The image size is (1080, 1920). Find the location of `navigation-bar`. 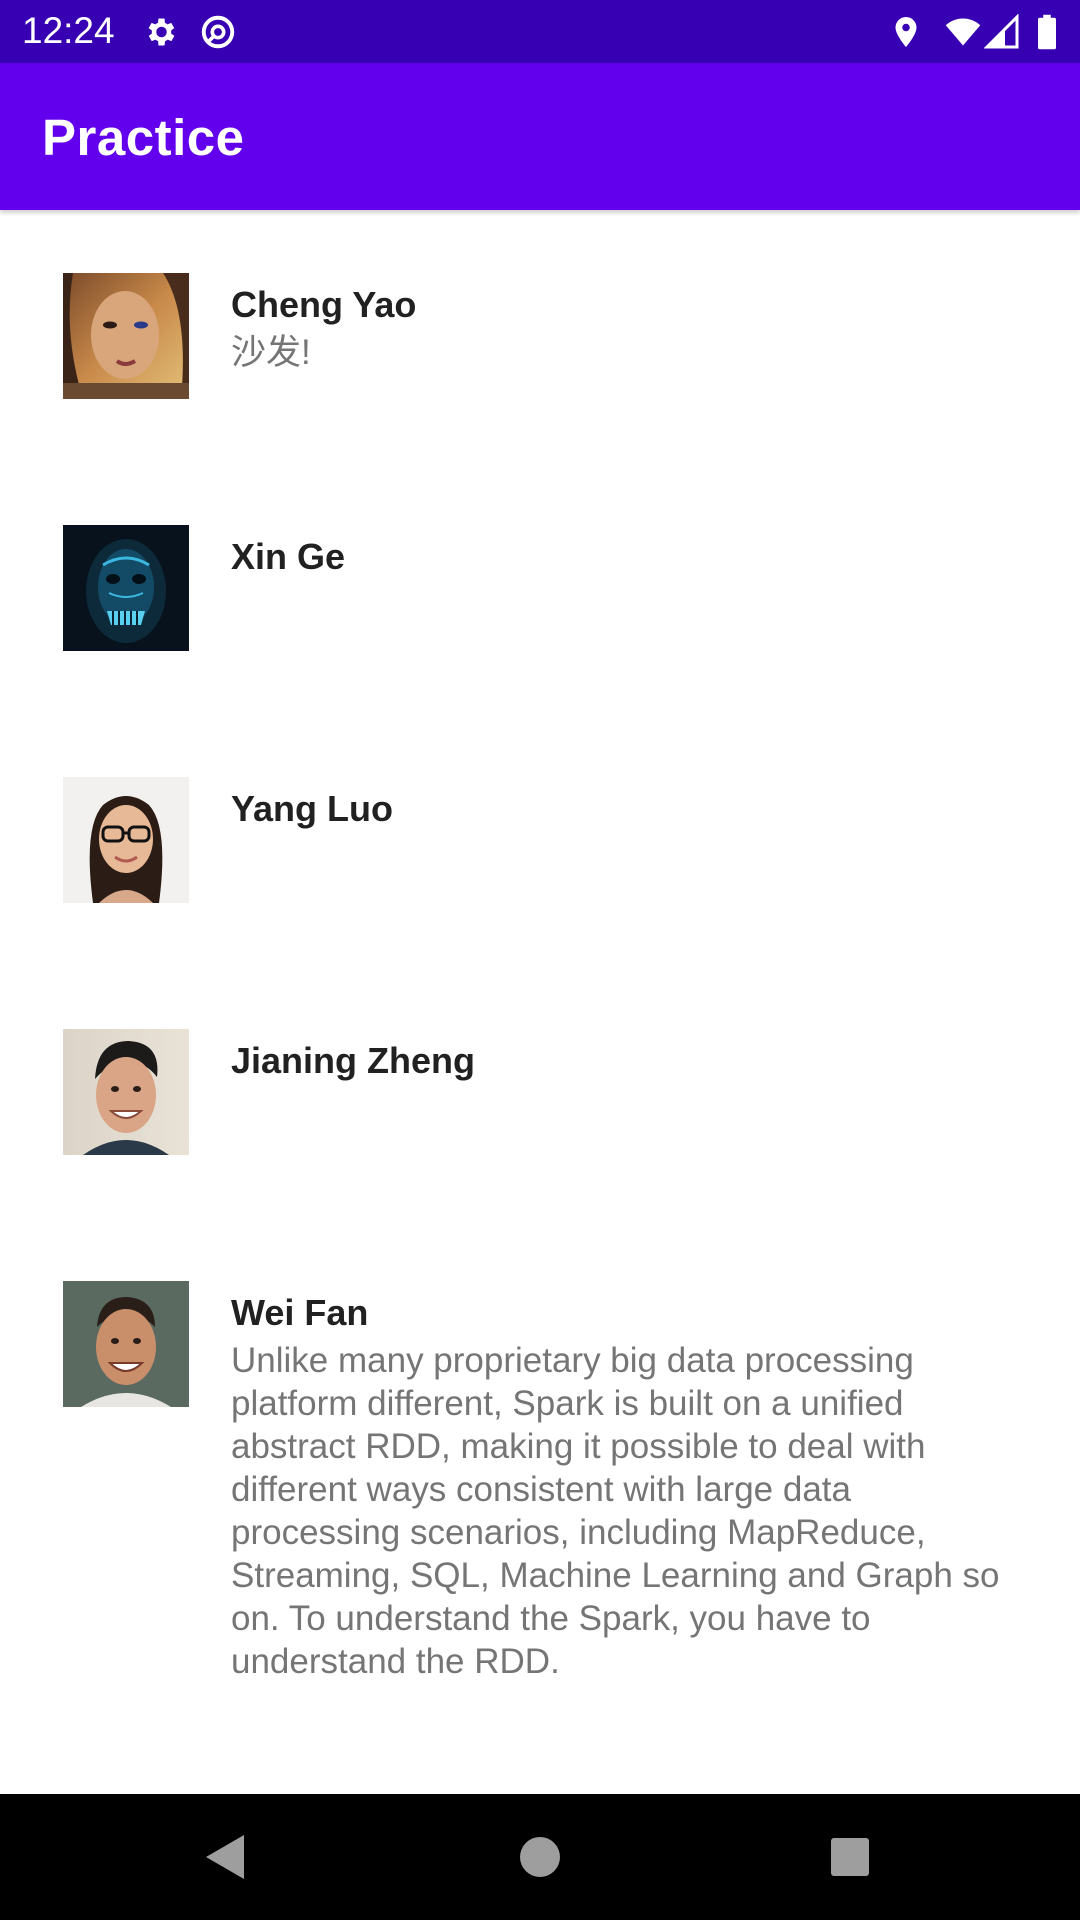

navigation-bar is located at coordinates (540, 1857).